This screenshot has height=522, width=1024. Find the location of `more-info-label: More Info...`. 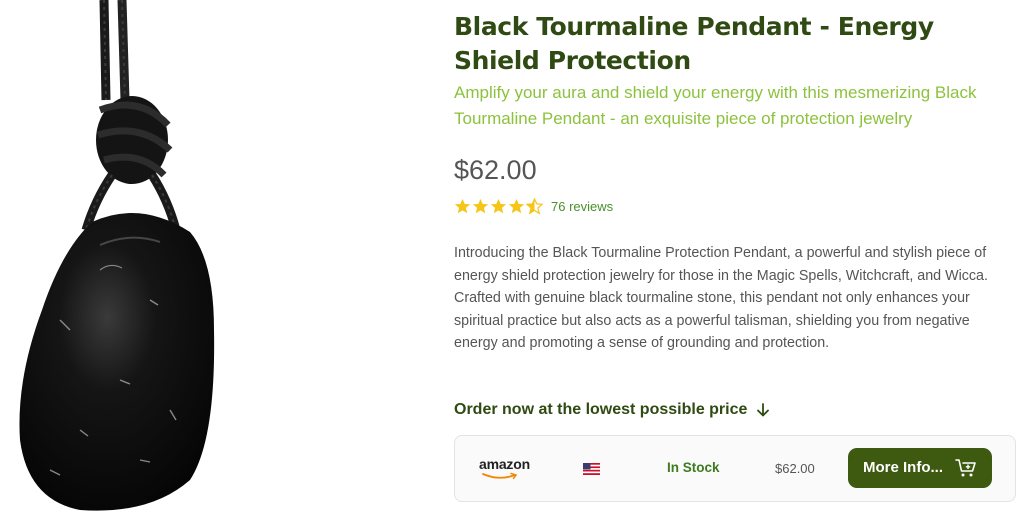

more-info-label: More Info... is located at coordinates (903, 468).